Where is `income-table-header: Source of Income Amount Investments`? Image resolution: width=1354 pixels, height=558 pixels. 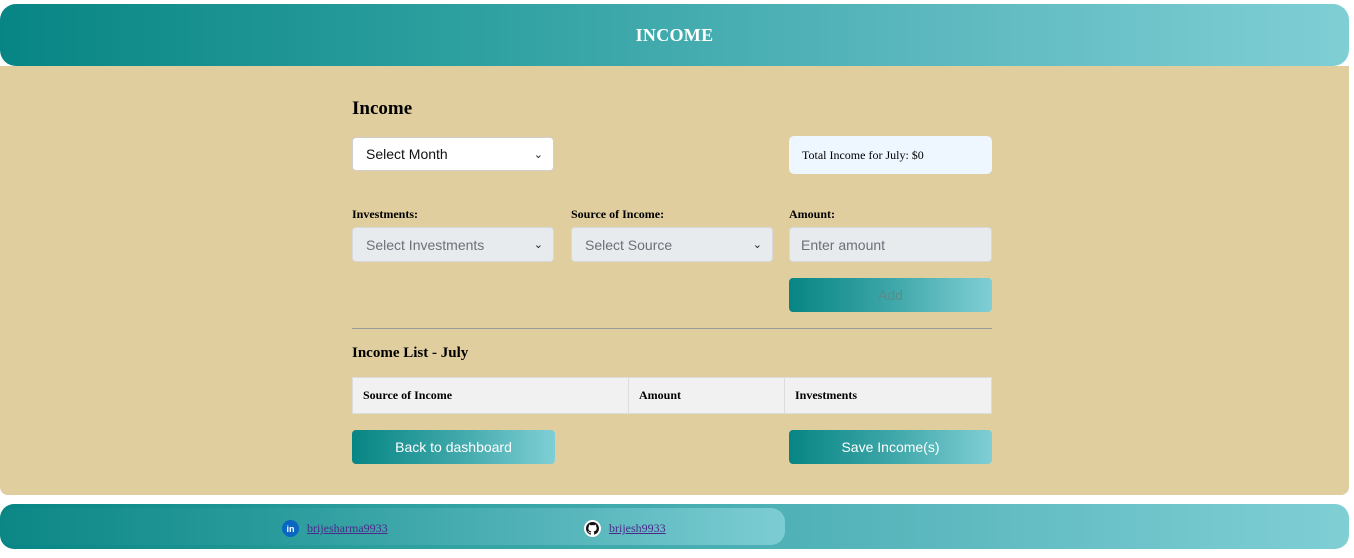
income-table-header: Source of Income Amount Investments is located at coordinates (672, 395).